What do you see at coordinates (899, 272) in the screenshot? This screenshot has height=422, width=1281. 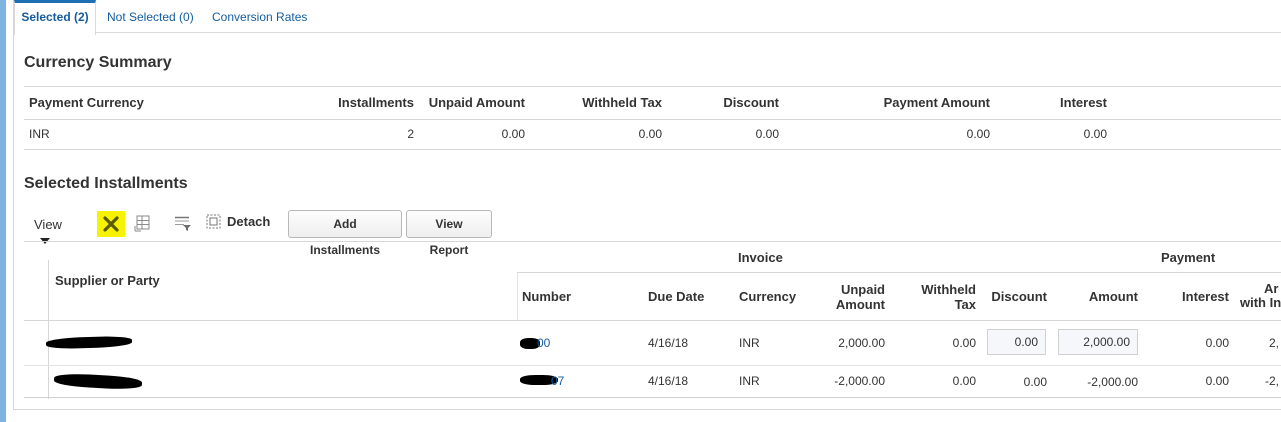 I see `group-header-divider` at bounding box center [899, 272].